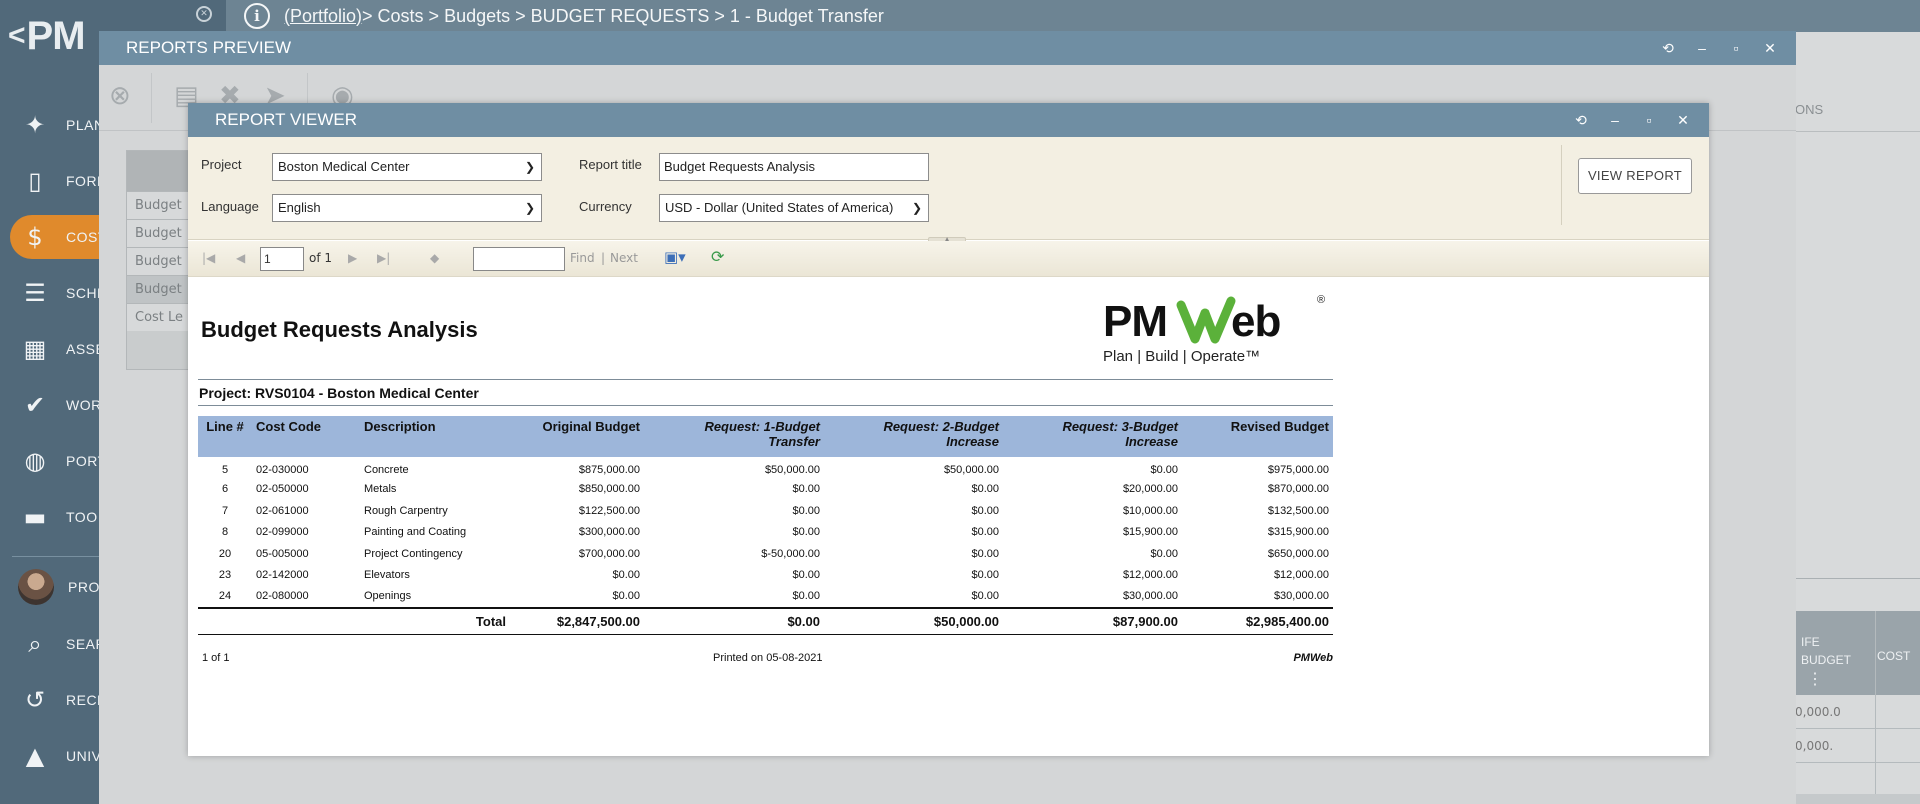 The width and height of the screenshot is (1920, 804). Describe the element at coordinates (286, 119) in the screenshot. I see `window-title: REPORT VIEWER` at that location.